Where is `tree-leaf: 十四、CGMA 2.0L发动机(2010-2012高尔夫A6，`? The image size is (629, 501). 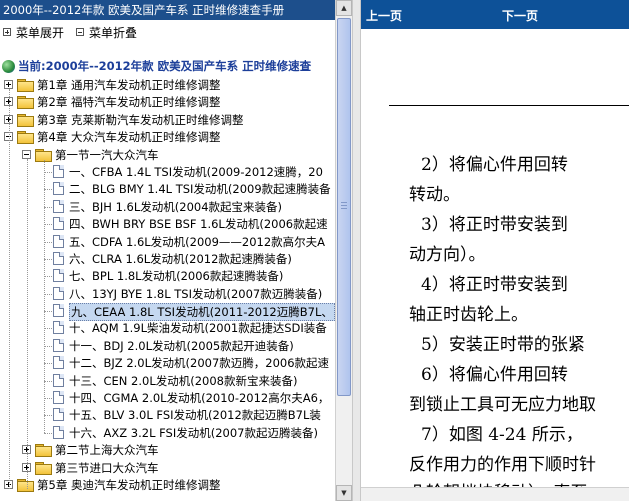
tree-leaf: 十四、CGMA 2.0L发动机(2010-2012高尔夫A6， is located at coordinates (167, 397).